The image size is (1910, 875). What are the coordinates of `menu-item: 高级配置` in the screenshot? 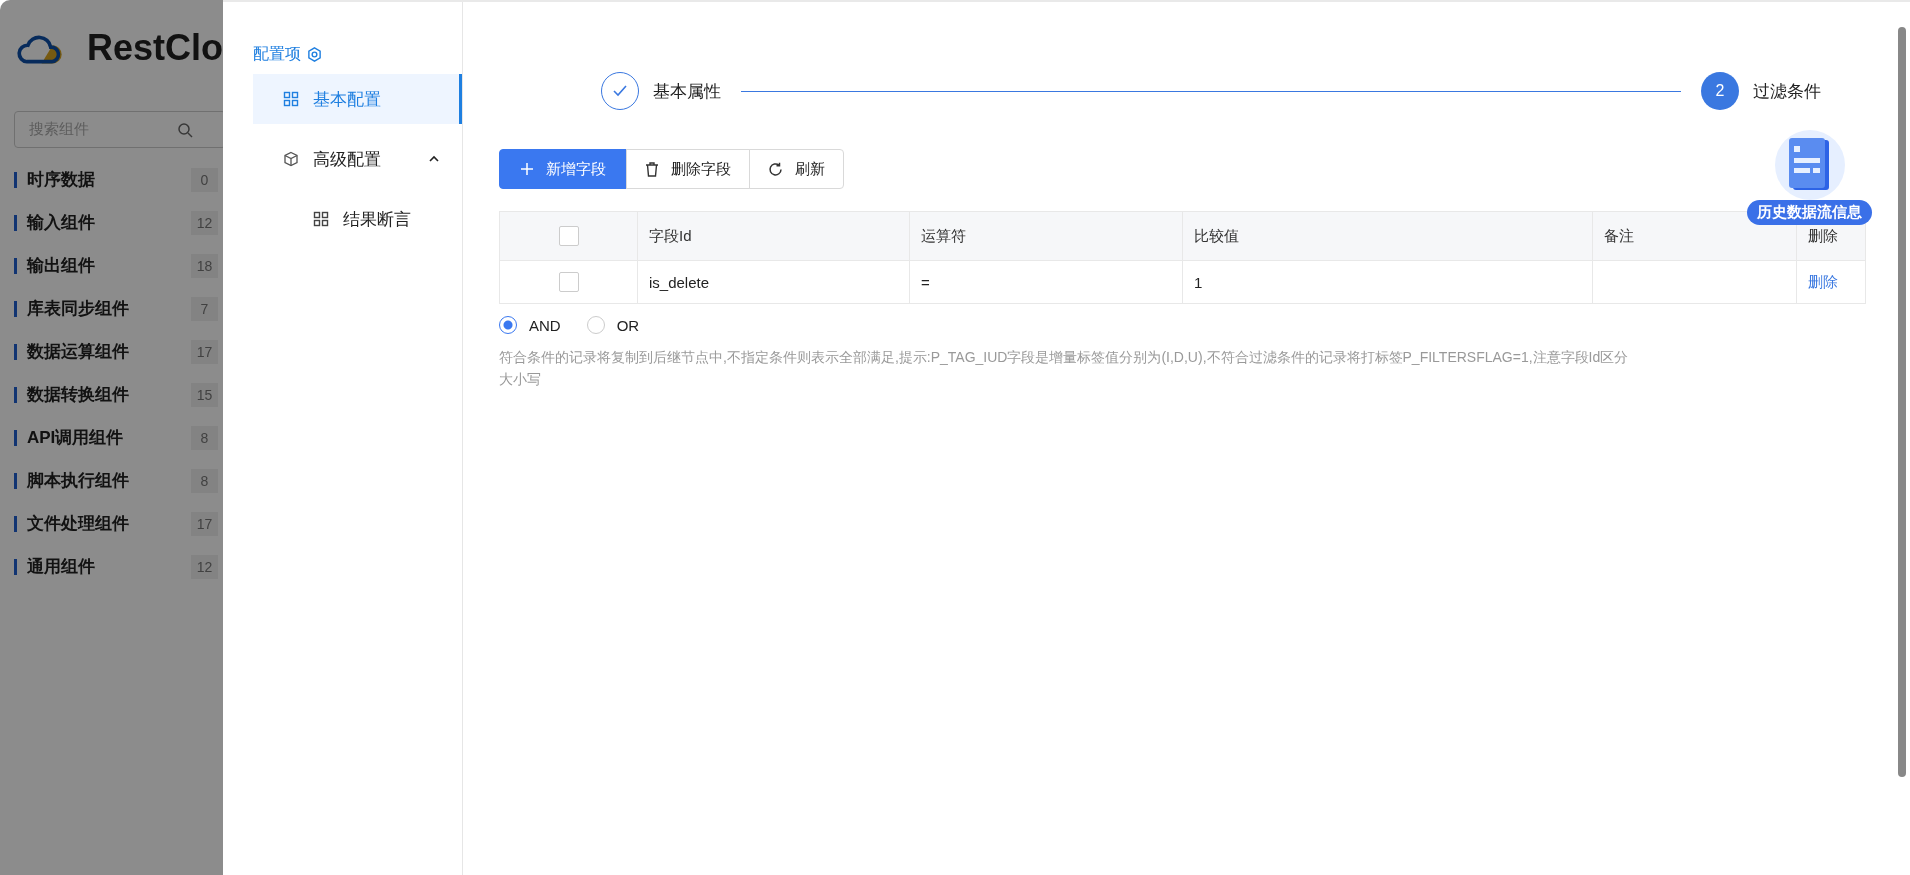 It's located at (357, 159).